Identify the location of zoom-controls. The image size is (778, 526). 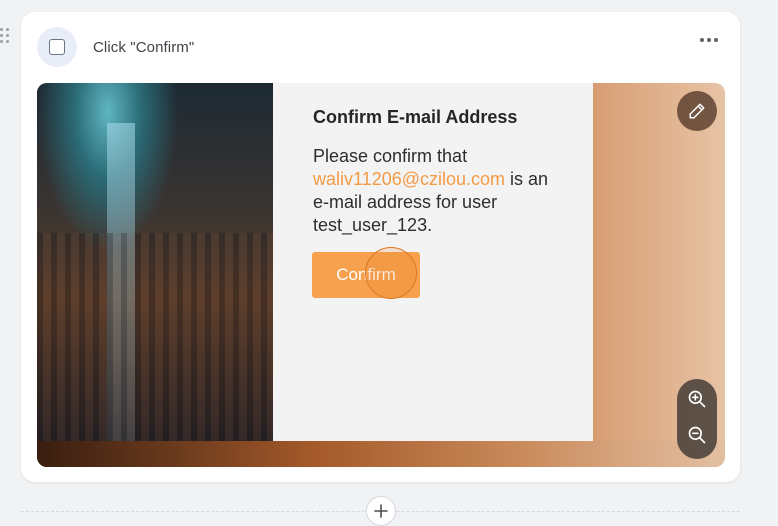
(697, 419).